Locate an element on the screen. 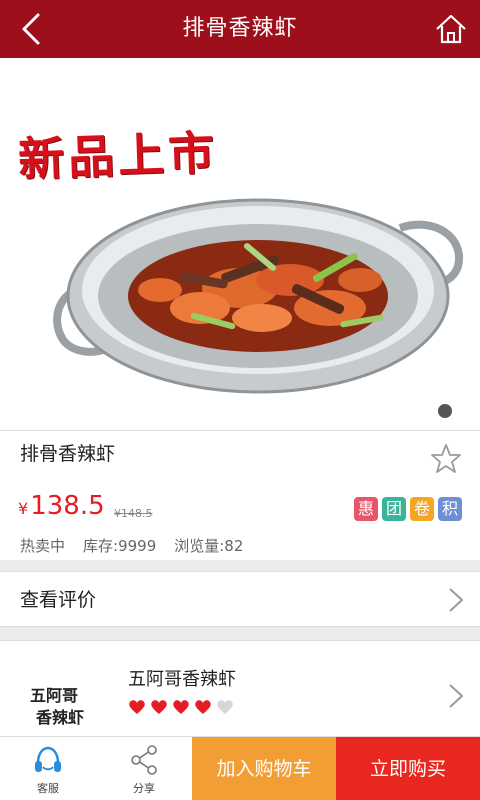 Image resolution: width=480 pixels, height=800 pixels. currency-symbol: ¥ is located at coordinates (23, 508).